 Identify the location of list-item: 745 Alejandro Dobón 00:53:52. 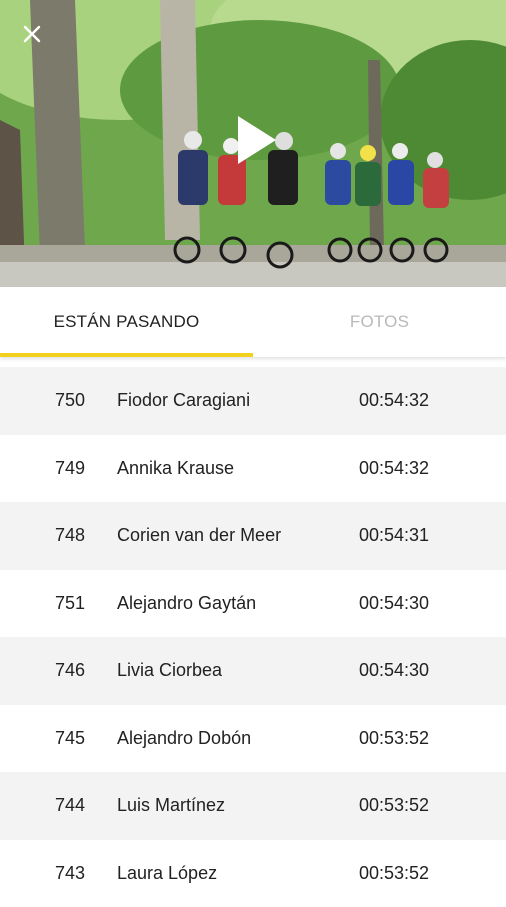
(253, 739).